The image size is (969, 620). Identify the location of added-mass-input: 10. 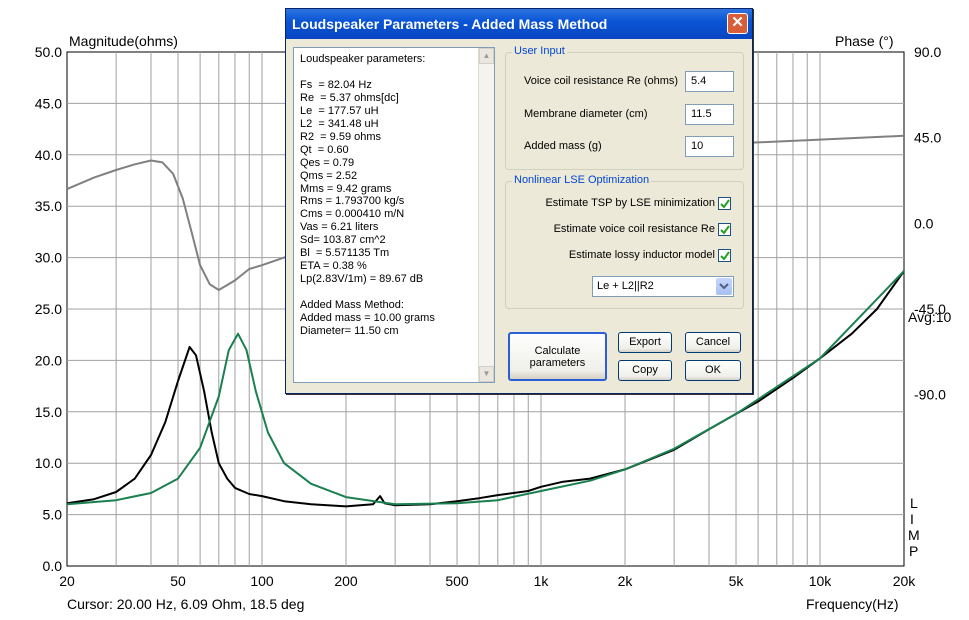
(709, 146).